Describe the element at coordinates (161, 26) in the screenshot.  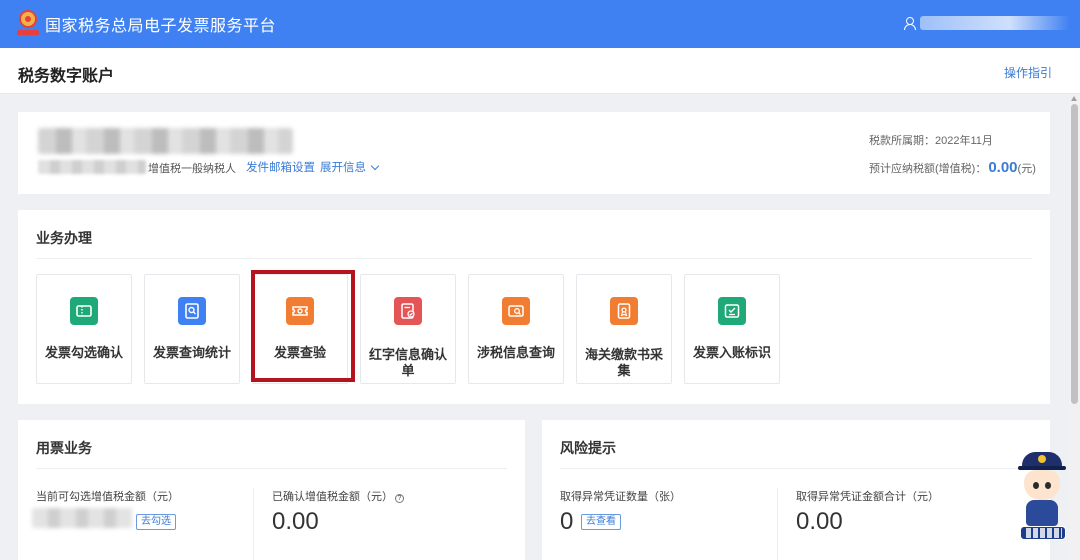
I see `platform-title: 国家税务总局电子发票服务平台` at that location.